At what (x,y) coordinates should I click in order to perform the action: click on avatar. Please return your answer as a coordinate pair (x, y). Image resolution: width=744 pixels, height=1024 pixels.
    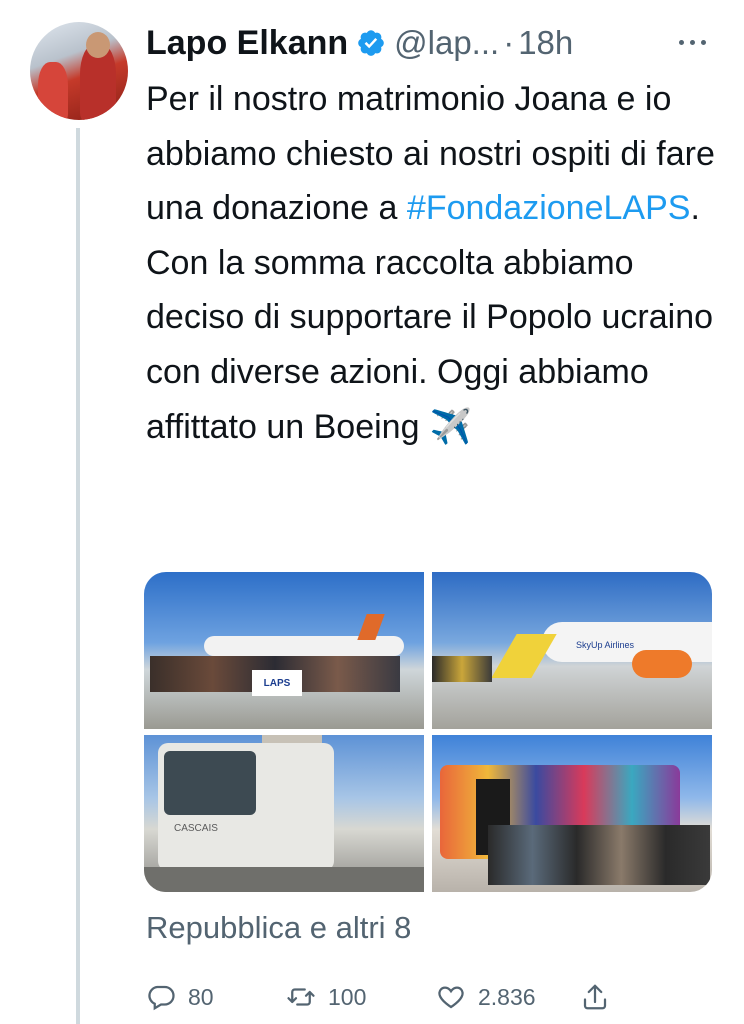
    Looking at the image, I should click on (79, 71).